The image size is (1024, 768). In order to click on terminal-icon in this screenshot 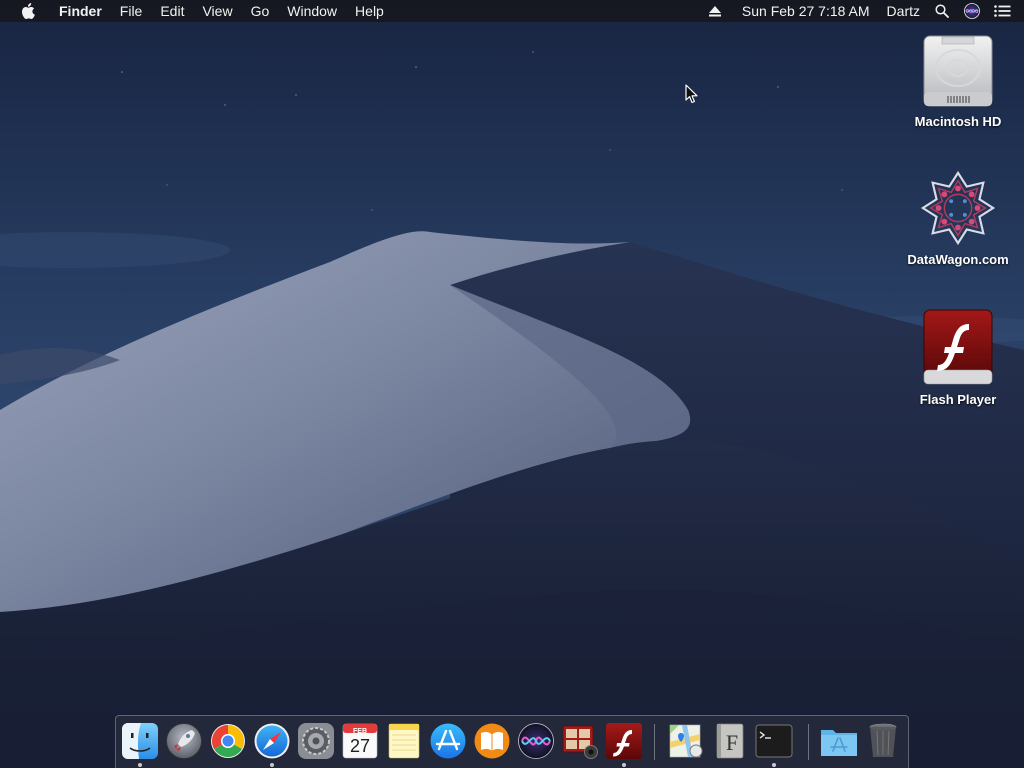, I will do `click(774, 741)`.